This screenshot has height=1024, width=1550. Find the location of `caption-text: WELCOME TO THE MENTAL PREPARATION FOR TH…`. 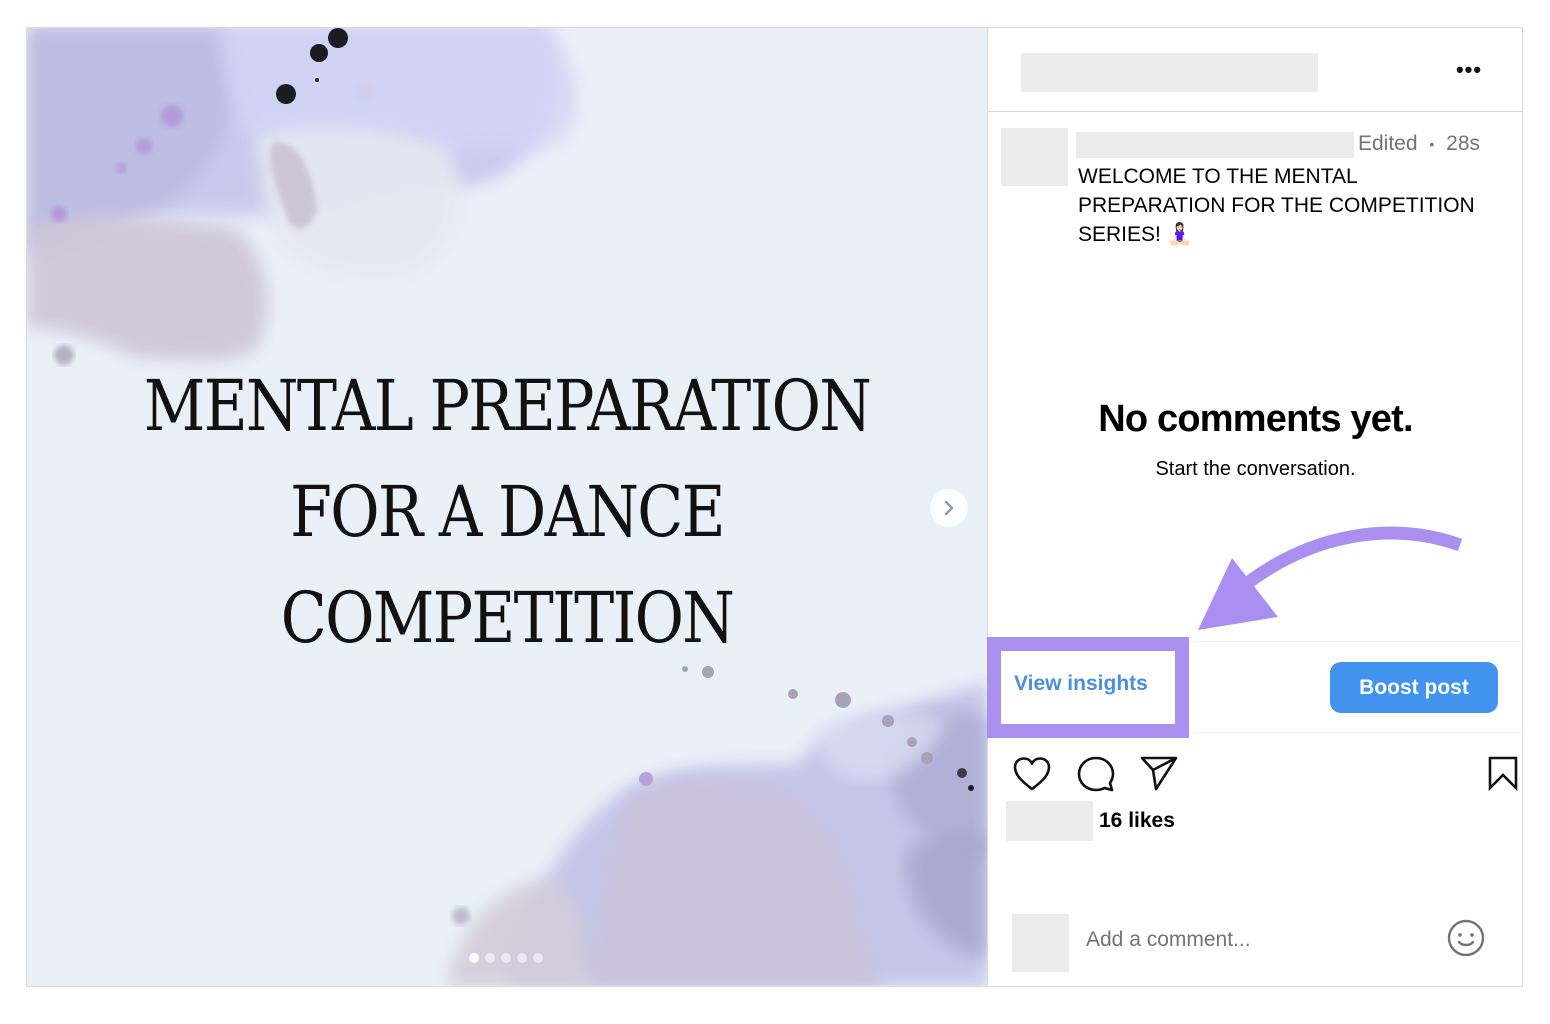

caption-text: WELCOME TO THE MENTAL PREPARATION FOR TH… is located at coordinates (1276, 205).